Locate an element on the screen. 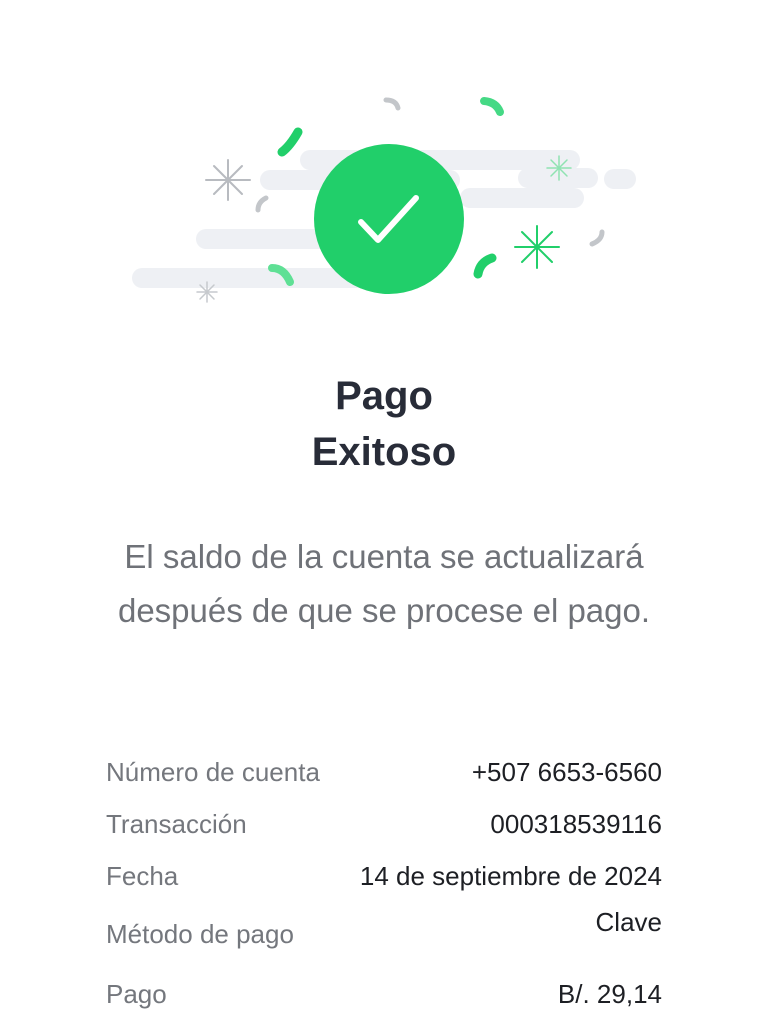  check-circle-icon is located at coordinates (389, 219).